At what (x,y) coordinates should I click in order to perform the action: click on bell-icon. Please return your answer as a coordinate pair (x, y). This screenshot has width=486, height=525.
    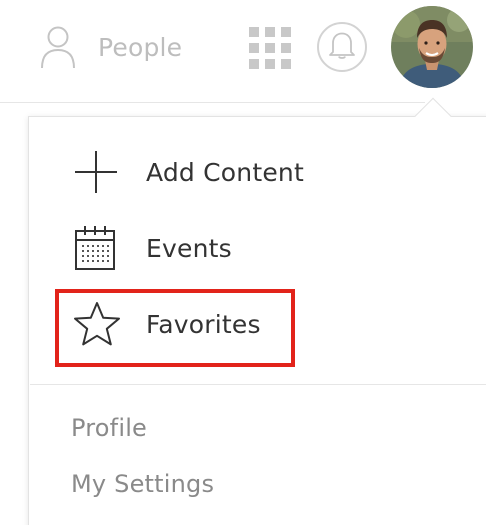
    Looking at the image, I should click on (342, 47).